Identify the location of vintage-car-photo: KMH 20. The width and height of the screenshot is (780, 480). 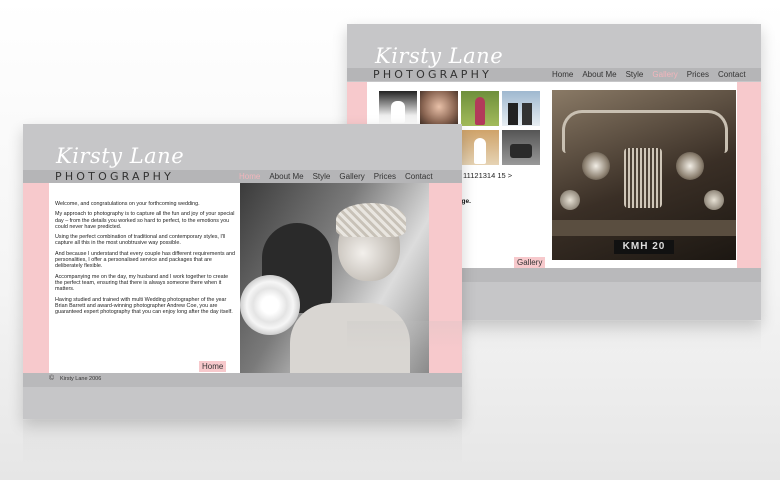
(644, 175).